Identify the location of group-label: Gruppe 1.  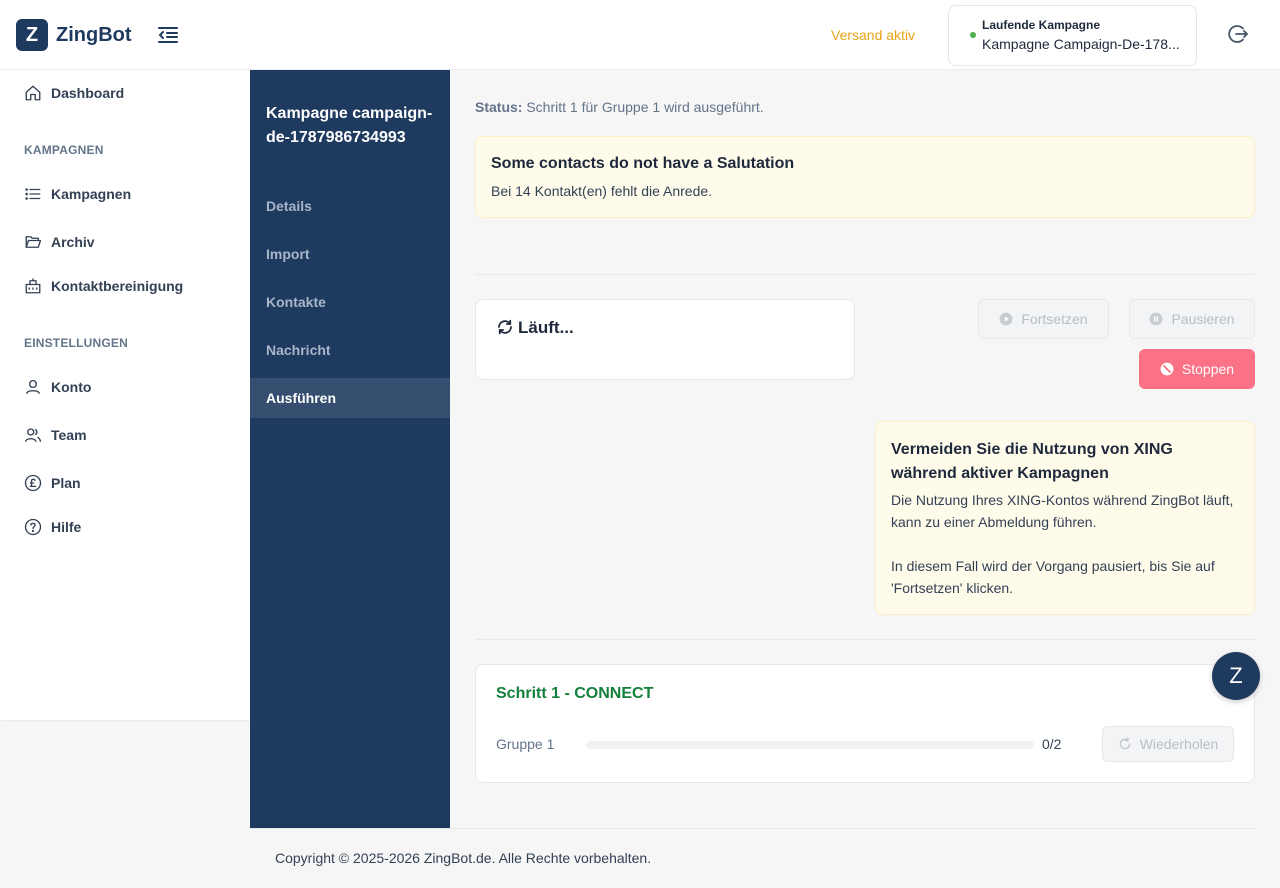
(525, 744).